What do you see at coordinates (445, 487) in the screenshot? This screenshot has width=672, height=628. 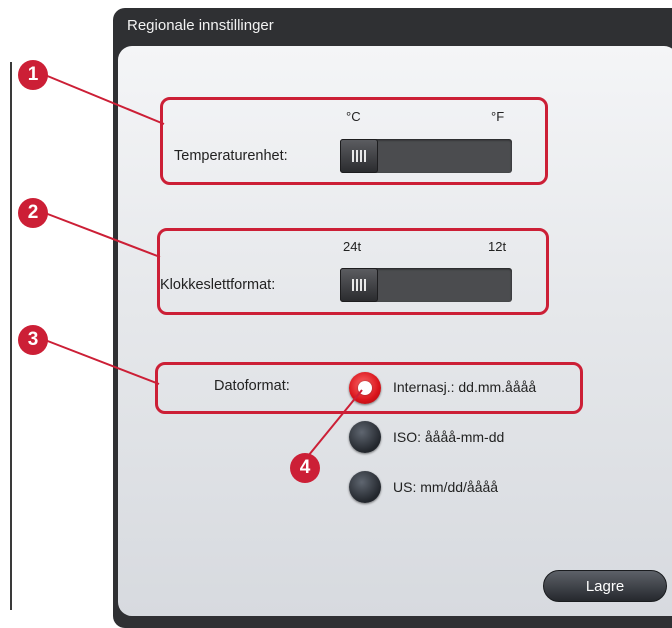 I see `date-format-option-us: US: mm/dd/åååå` at bounding box center [445, 487].